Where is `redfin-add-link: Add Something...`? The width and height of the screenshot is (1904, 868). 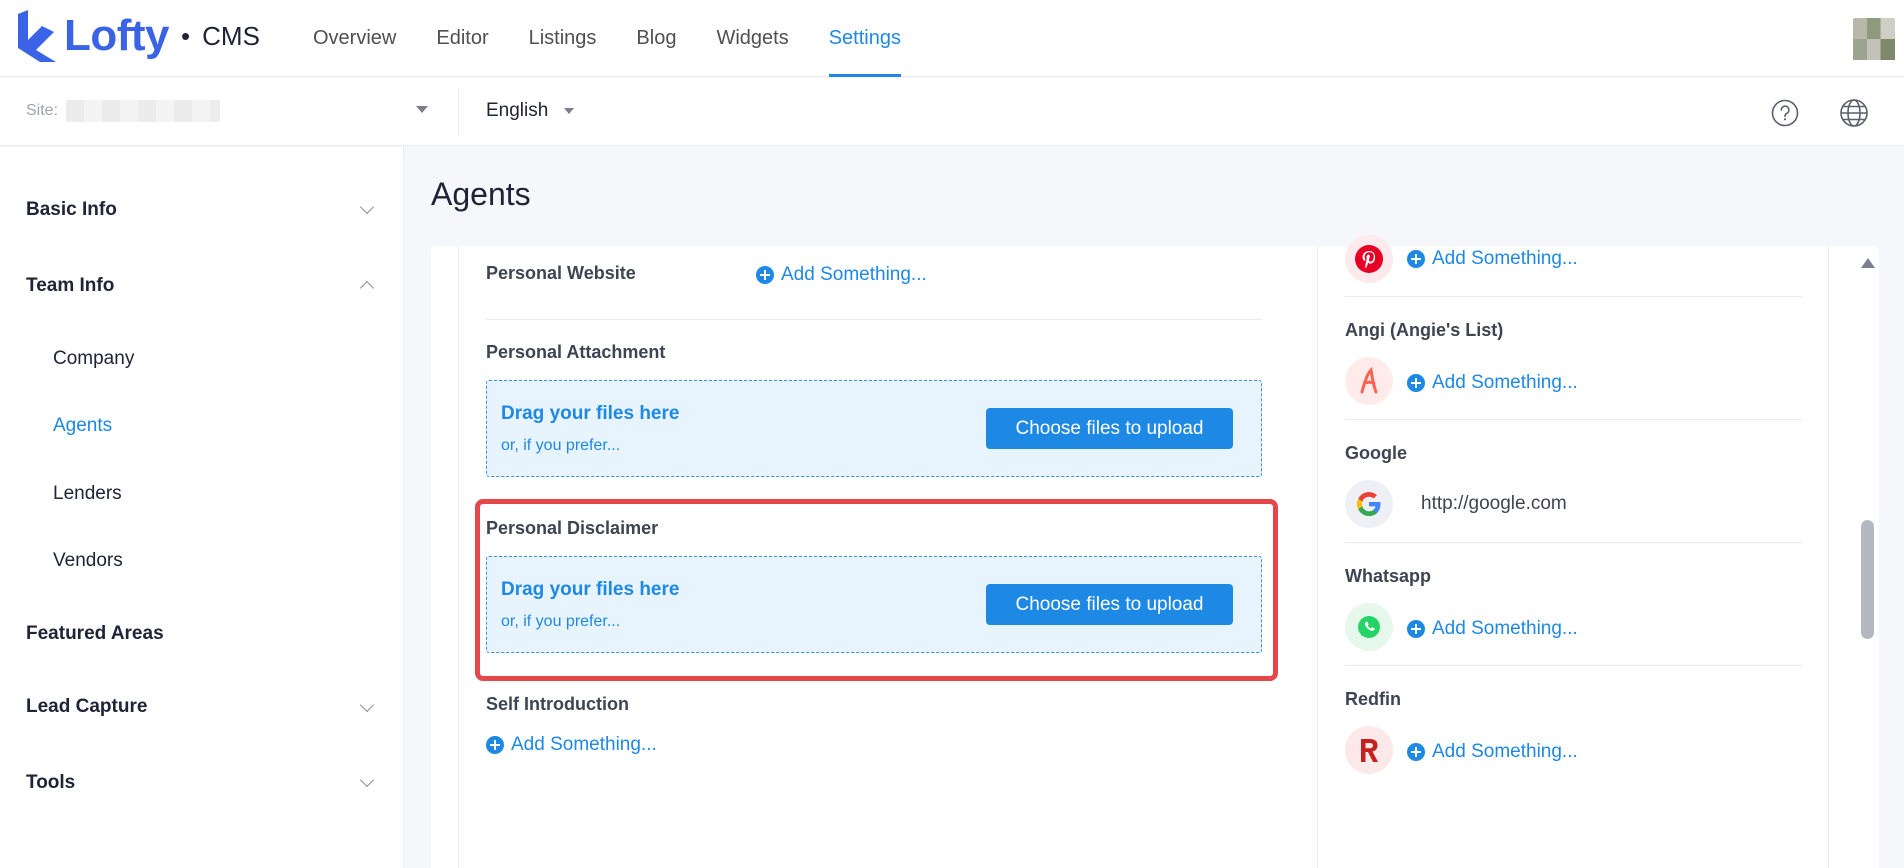
redfin-add-link: Add Something... is located at coordinates (1492, 752).